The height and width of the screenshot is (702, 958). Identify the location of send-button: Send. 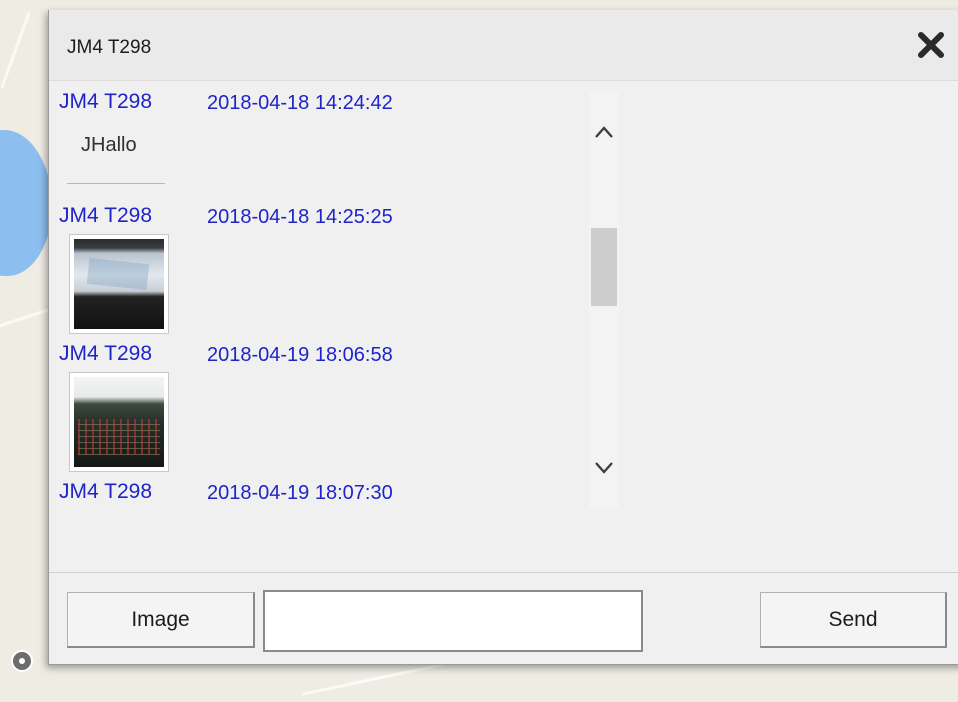
(853, 620).